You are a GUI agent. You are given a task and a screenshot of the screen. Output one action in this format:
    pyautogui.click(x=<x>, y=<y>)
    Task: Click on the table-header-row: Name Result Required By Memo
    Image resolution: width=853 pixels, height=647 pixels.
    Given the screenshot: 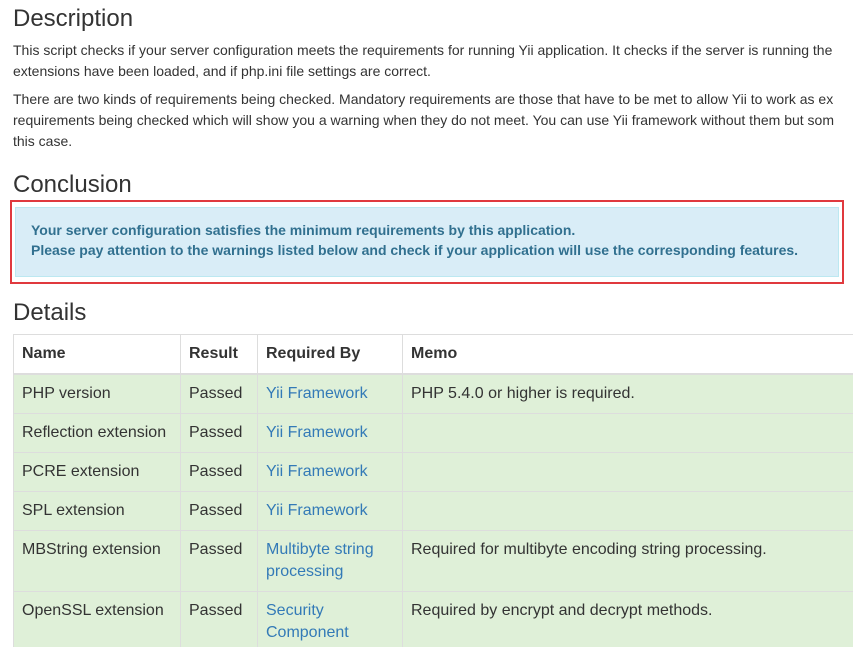 What is the action you would take?
    pyautogui.click(x=433, y=354)
    